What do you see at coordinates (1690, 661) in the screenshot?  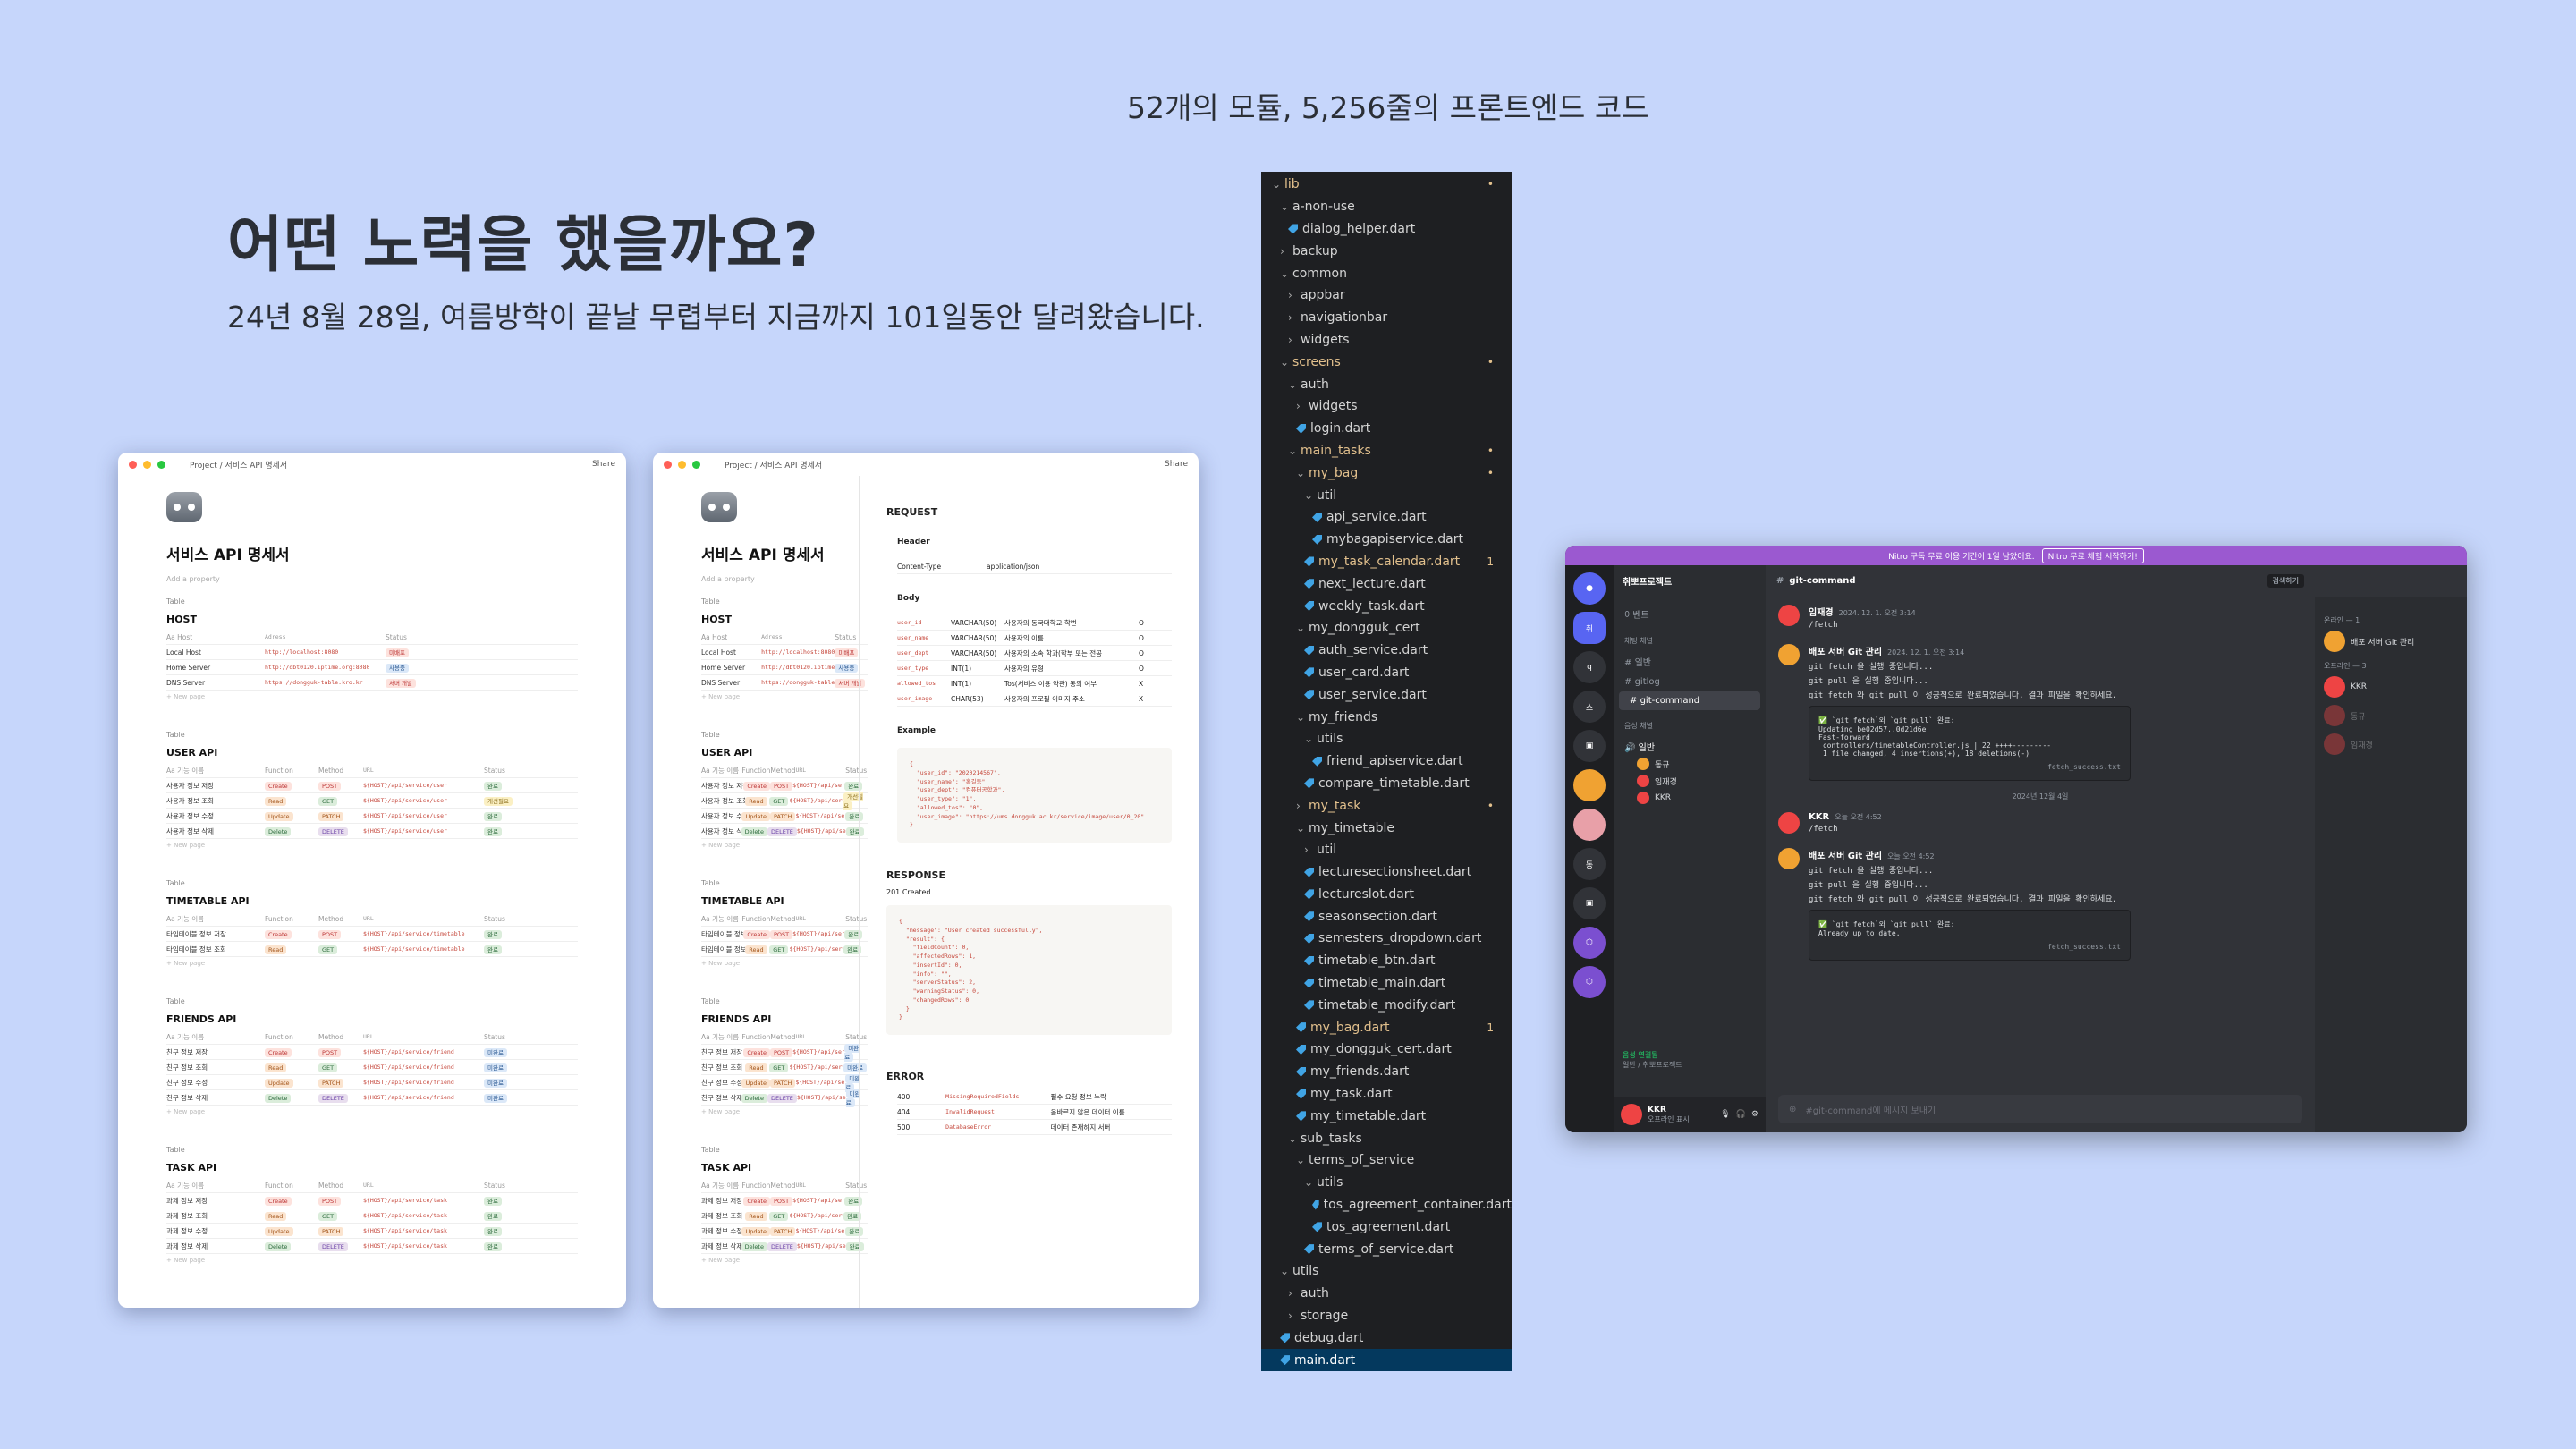 I see `channel-item: # 일반` at bounding box center [1690, 661].